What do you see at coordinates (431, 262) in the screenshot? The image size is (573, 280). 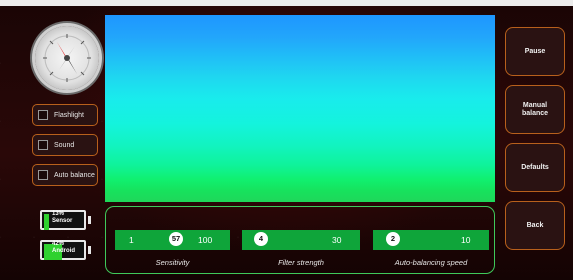 I see `auto-balancing-speed-caption: Auto-balancing speed` at bounding box center [431, 262].